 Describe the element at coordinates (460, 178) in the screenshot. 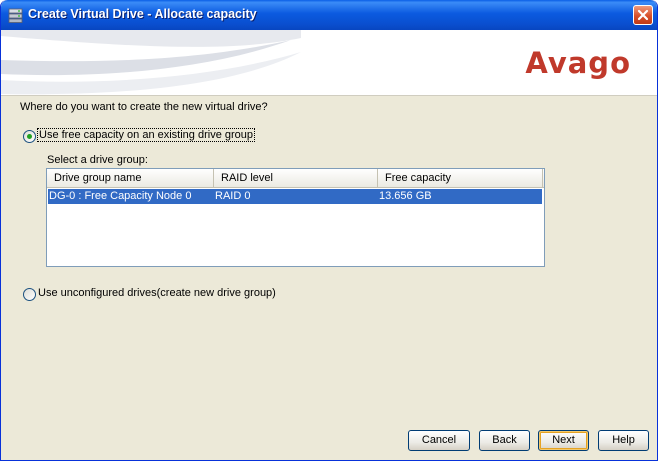

I see `column-header-free: Free capacity` at that location.